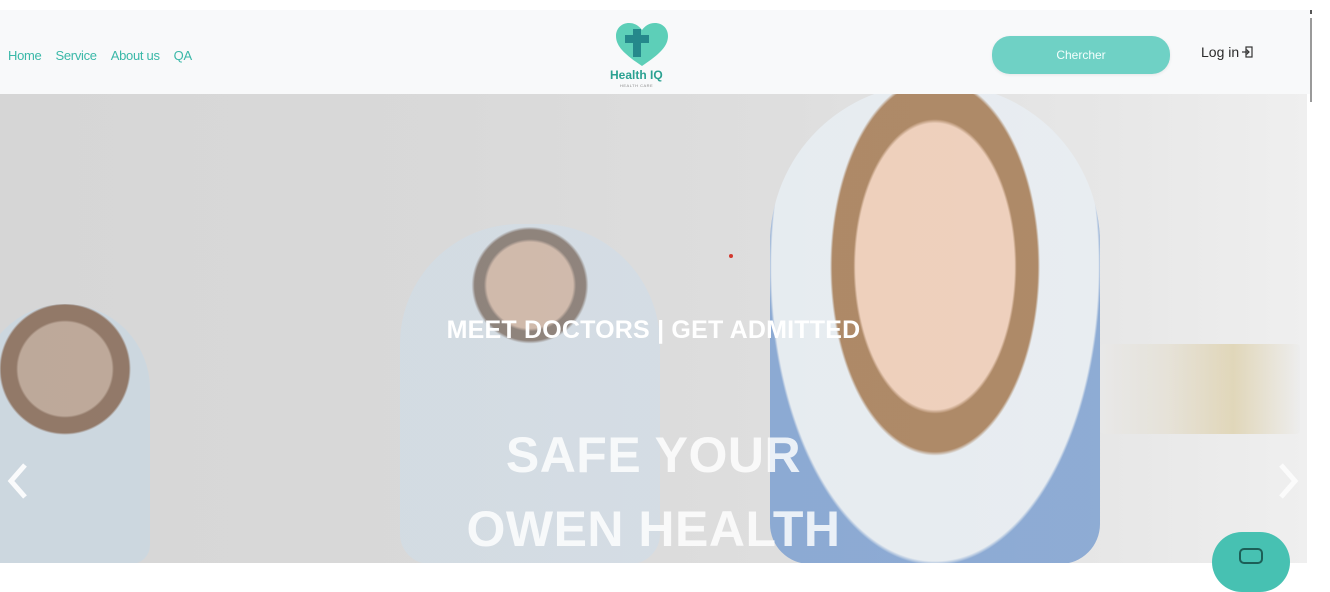  Describe the element at coordinates (653, 455) in the screenshot. I see `hero-title-line1: SAFE YOUR` at that location.